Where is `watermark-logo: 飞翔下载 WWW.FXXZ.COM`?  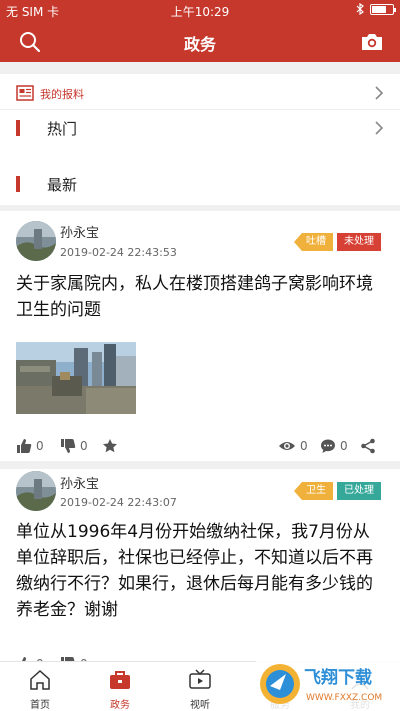 watermark-logo: 飞翔下载 WWW.FXXZ.COM is located at coordinates (328, 683).